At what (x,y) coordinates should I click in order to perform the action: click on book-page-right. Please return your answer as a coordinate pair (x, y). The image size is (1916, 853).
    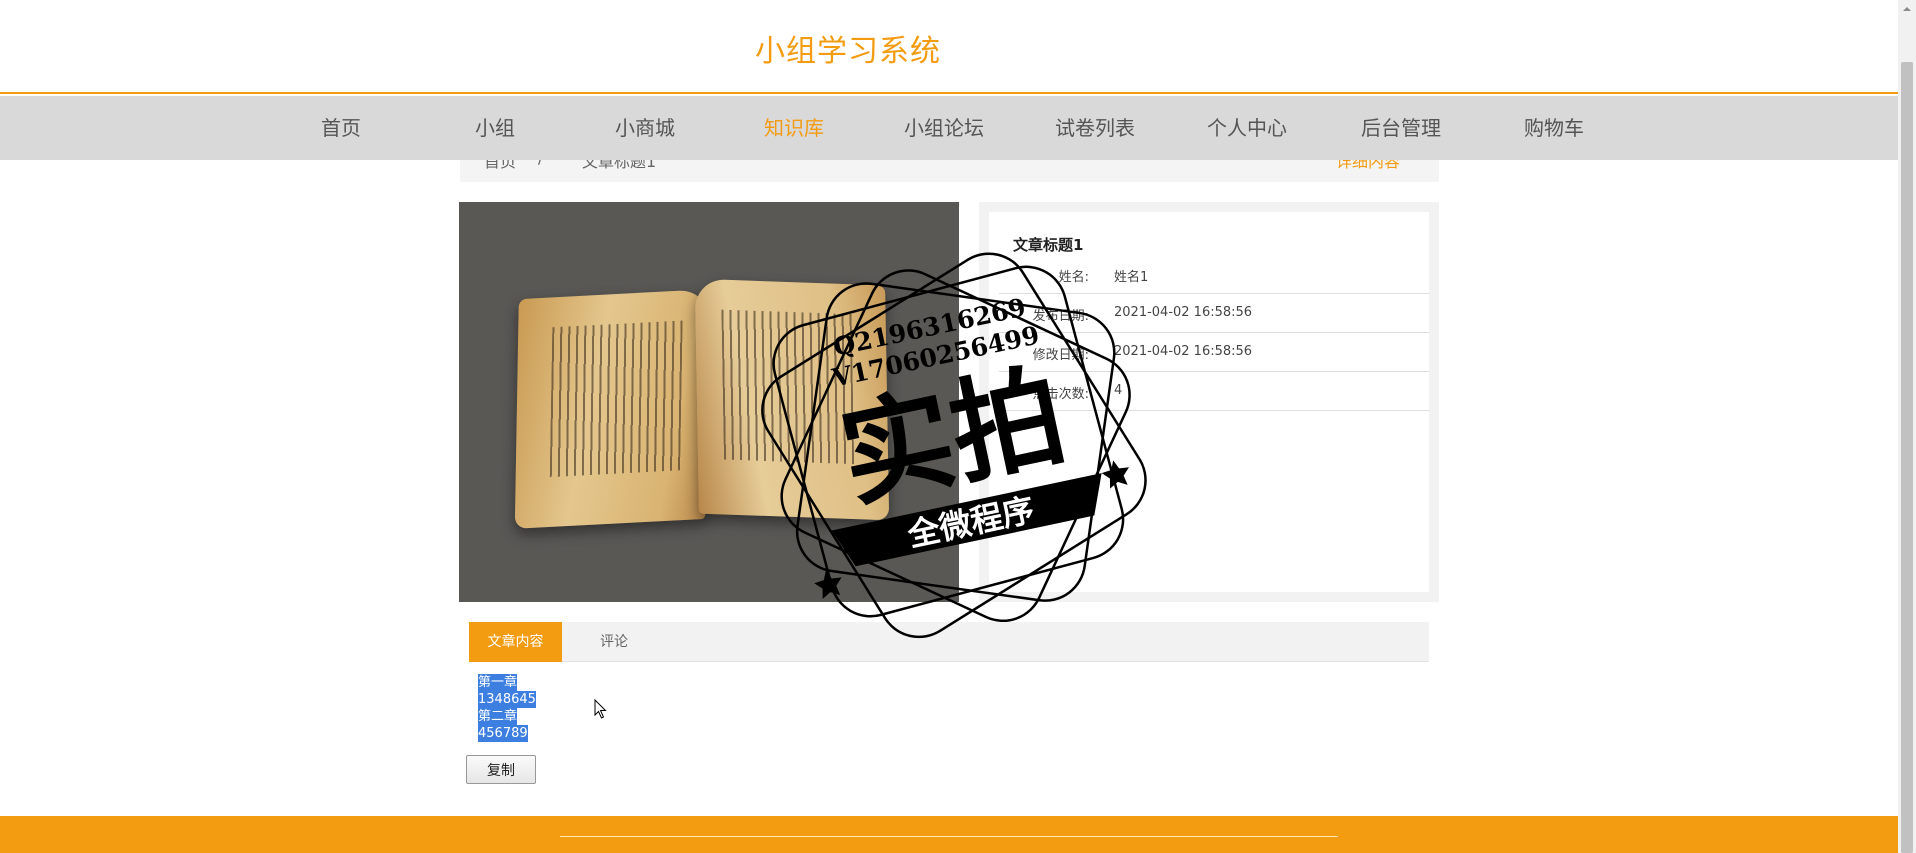
    Looking at the image, I should click on (792, 399).